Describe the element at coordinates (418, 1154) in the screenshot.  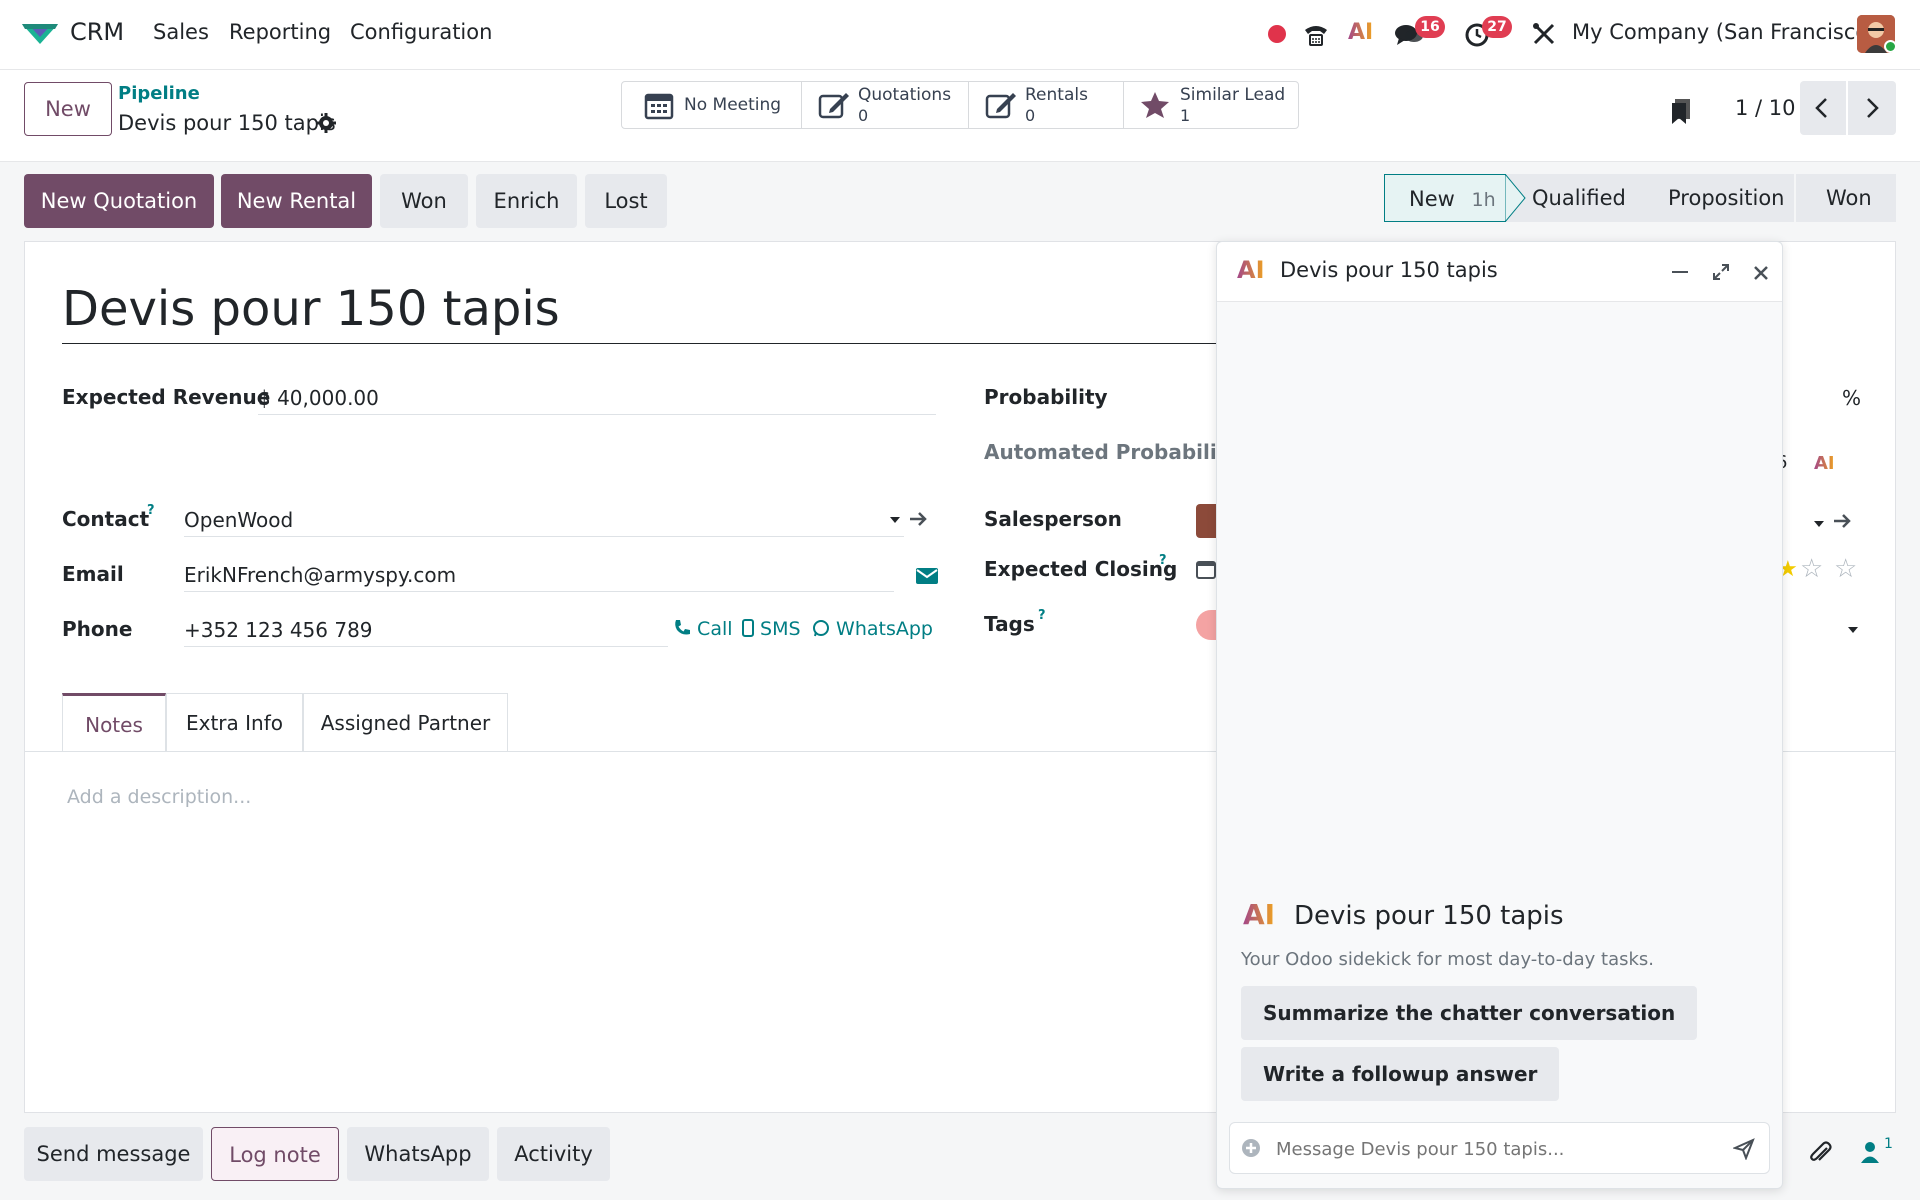
I see `whatsapp-chatter-button: WhatsApp` at that location.